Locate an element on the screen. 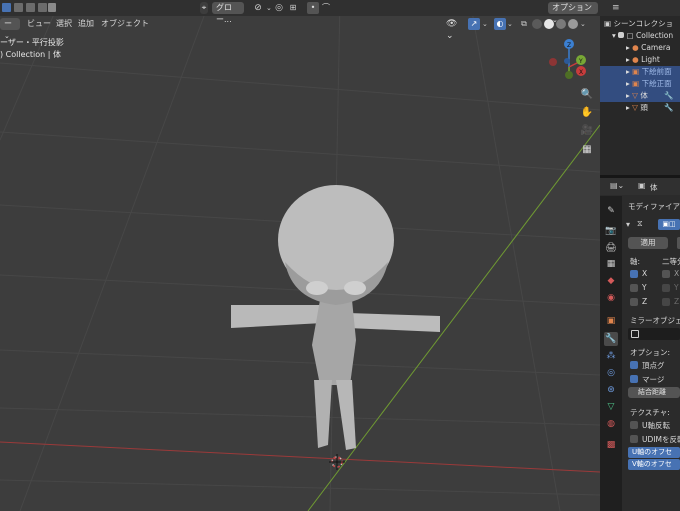 Image resolution: width=680 pixels, height=511 pixels. select-extend-icon is located at coordinates (18, 7).